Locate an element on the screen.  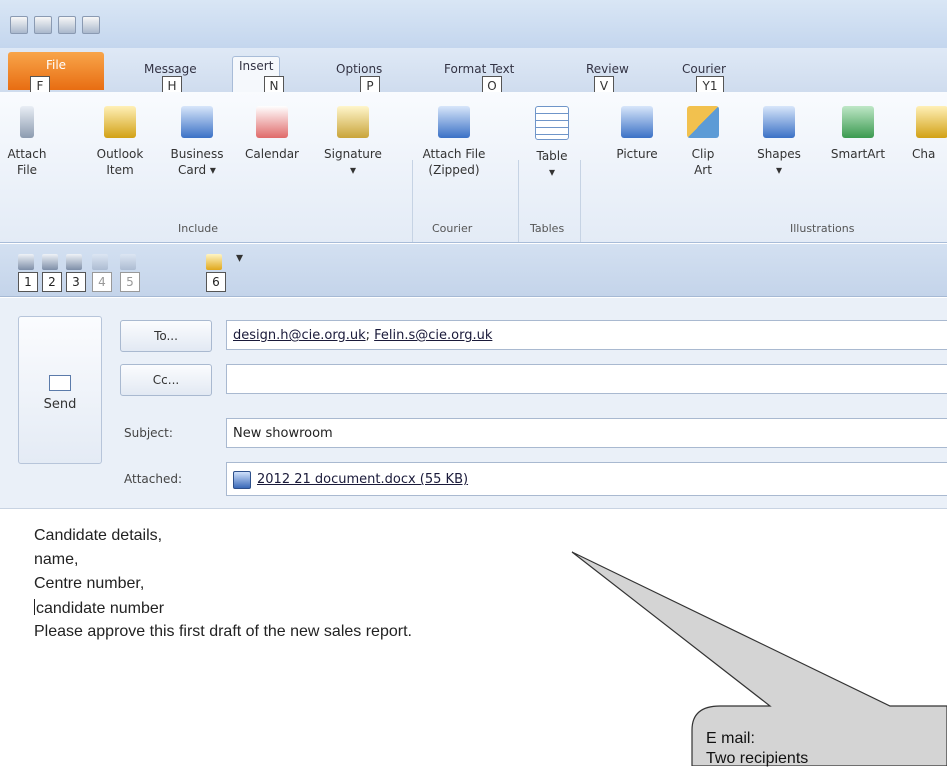
callout-line-2: Two recipients is located at coordinates (757, 758).